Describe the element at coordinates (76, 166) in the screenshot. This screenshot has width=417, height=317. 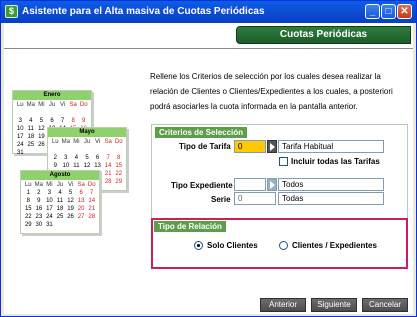
I see `calendar-day: 11` at that location.